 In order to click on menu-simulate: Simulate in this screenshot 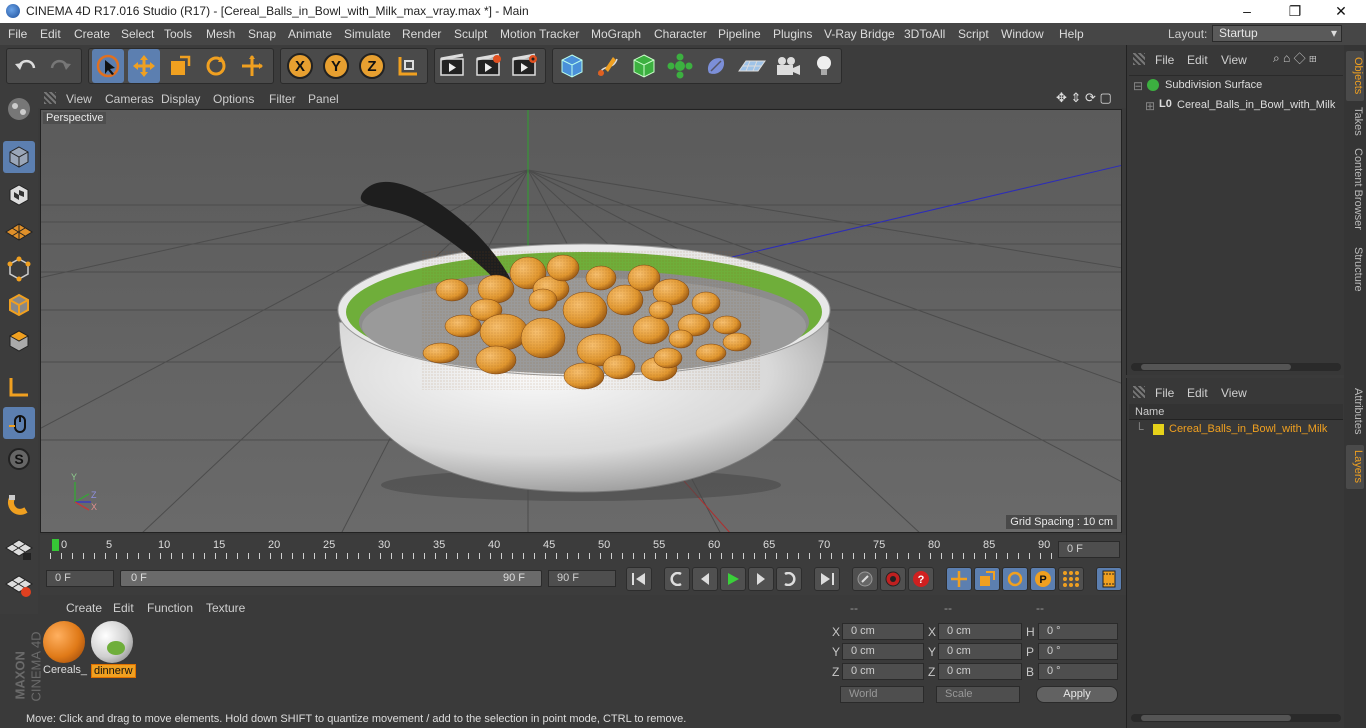, I will do `click(367, 34)`.